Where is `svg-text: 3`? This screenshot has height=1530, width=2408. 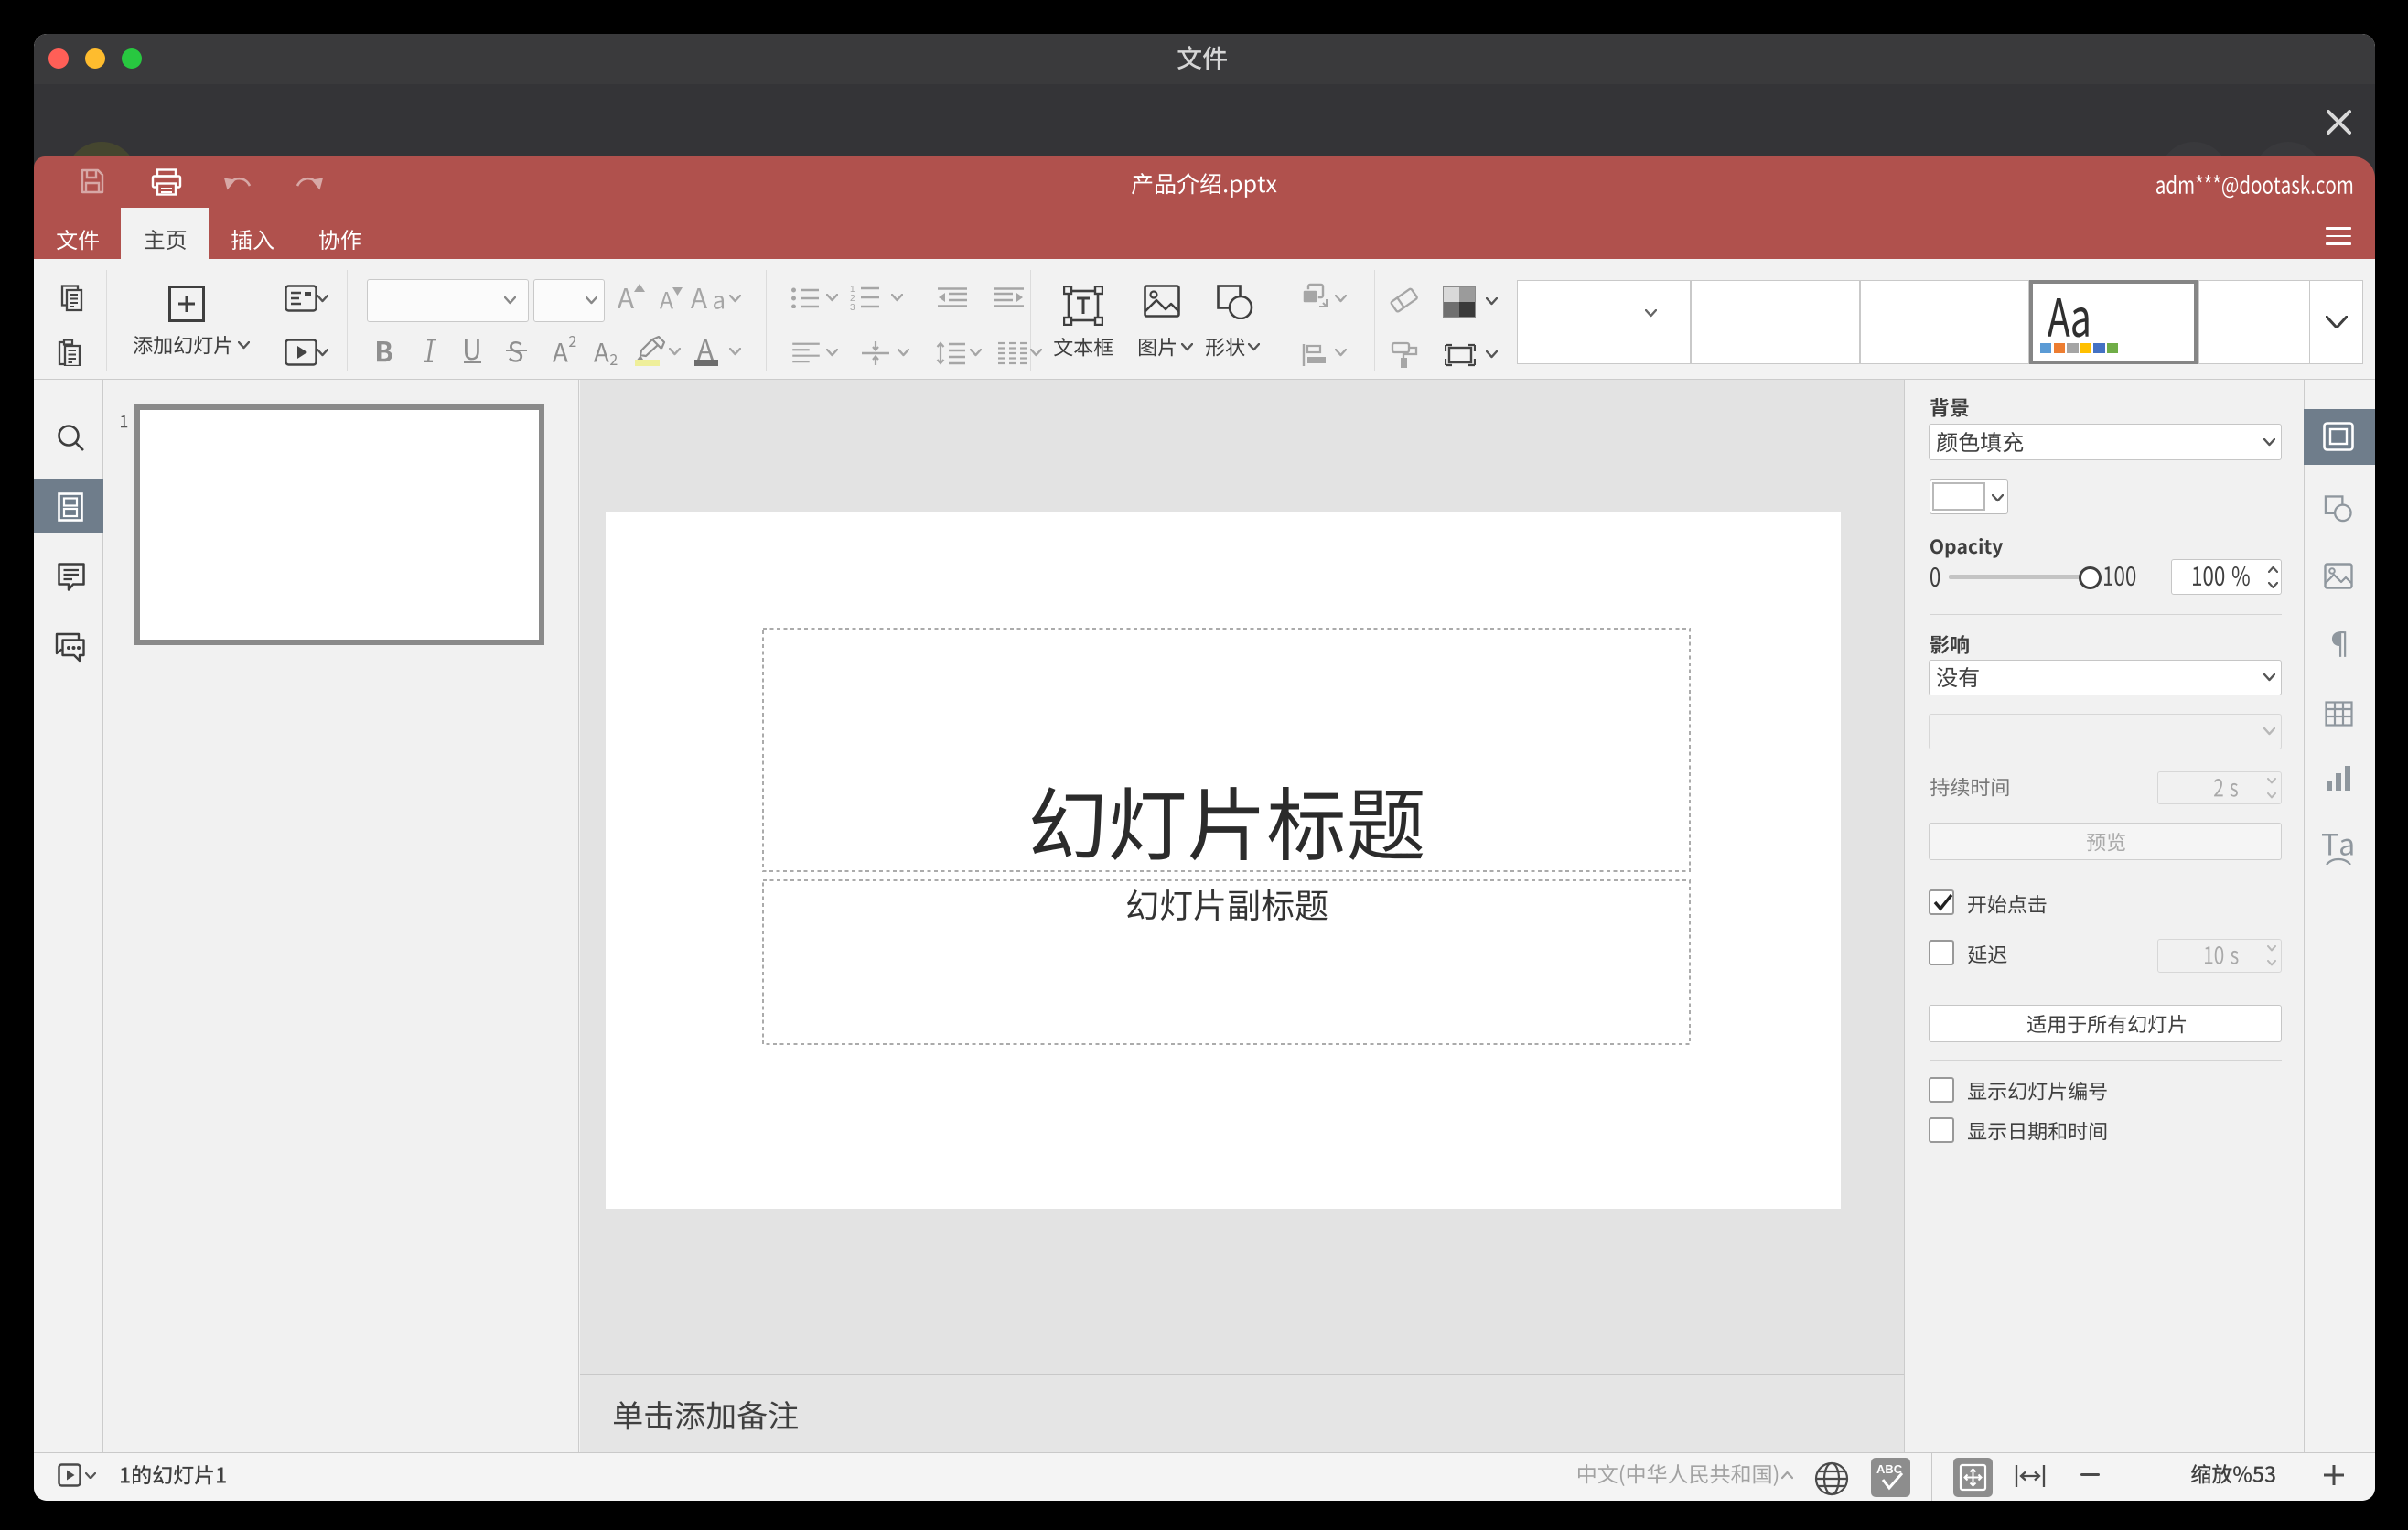
svg-text: 3 is located at coordinates (852, 306).